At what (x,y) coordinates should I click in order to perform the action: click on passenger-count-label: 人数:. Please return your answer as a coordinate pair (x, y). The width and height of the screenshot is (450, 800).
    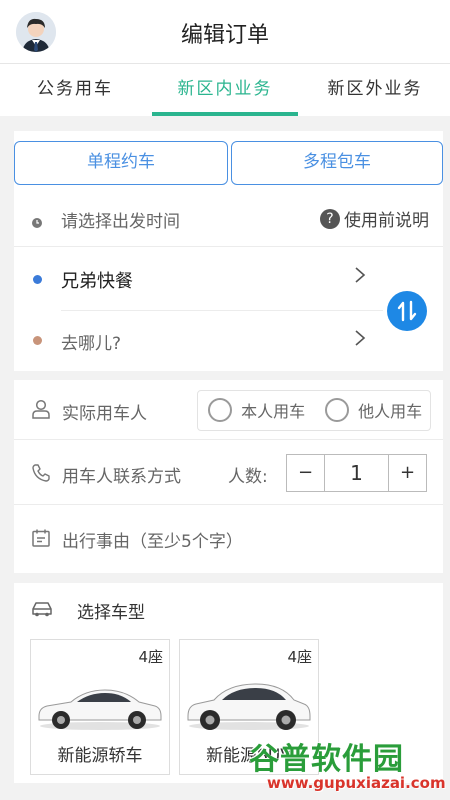
    Looking at the image, I should click on (248, 477).